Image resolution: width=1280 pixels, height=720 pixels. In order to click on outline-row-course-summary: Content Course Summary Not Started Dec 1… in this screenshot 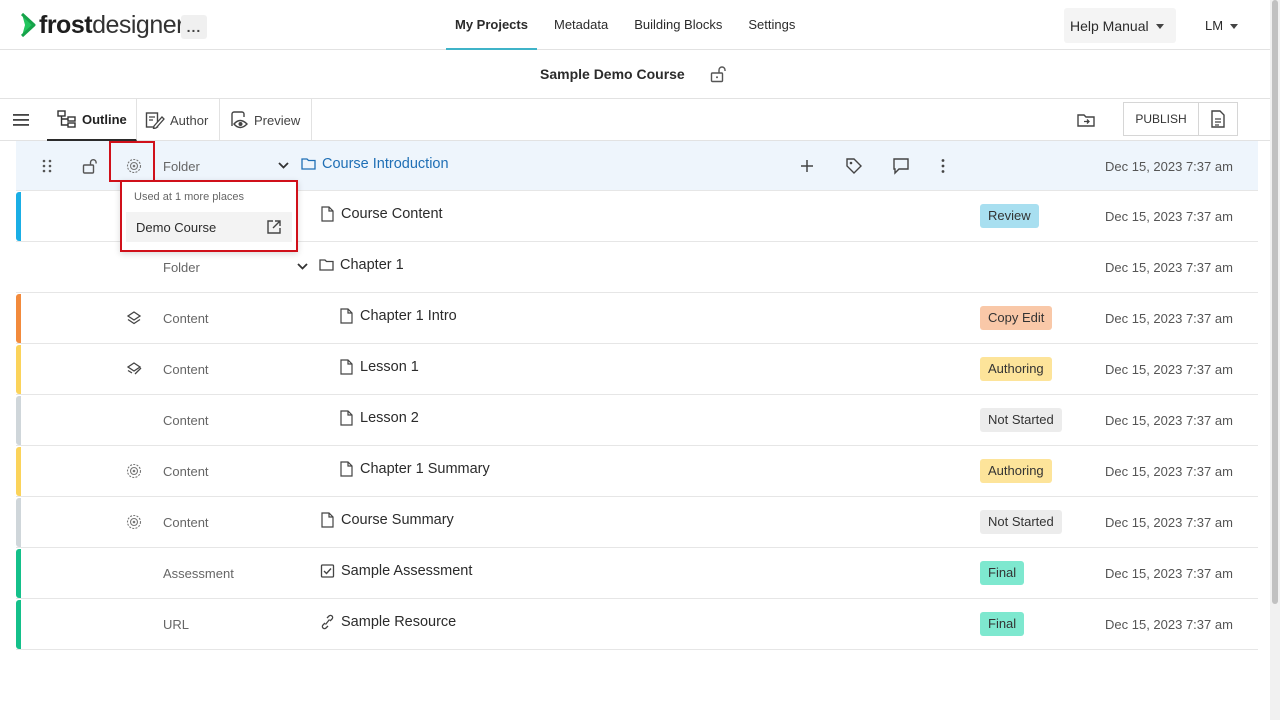, I will do `click(637, 522)`.